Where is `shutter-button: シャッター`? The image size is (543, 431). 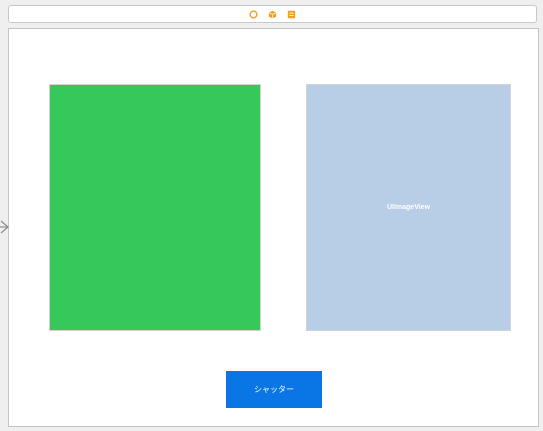 shutter-button: シャッター is located at coordinates (274, 389).